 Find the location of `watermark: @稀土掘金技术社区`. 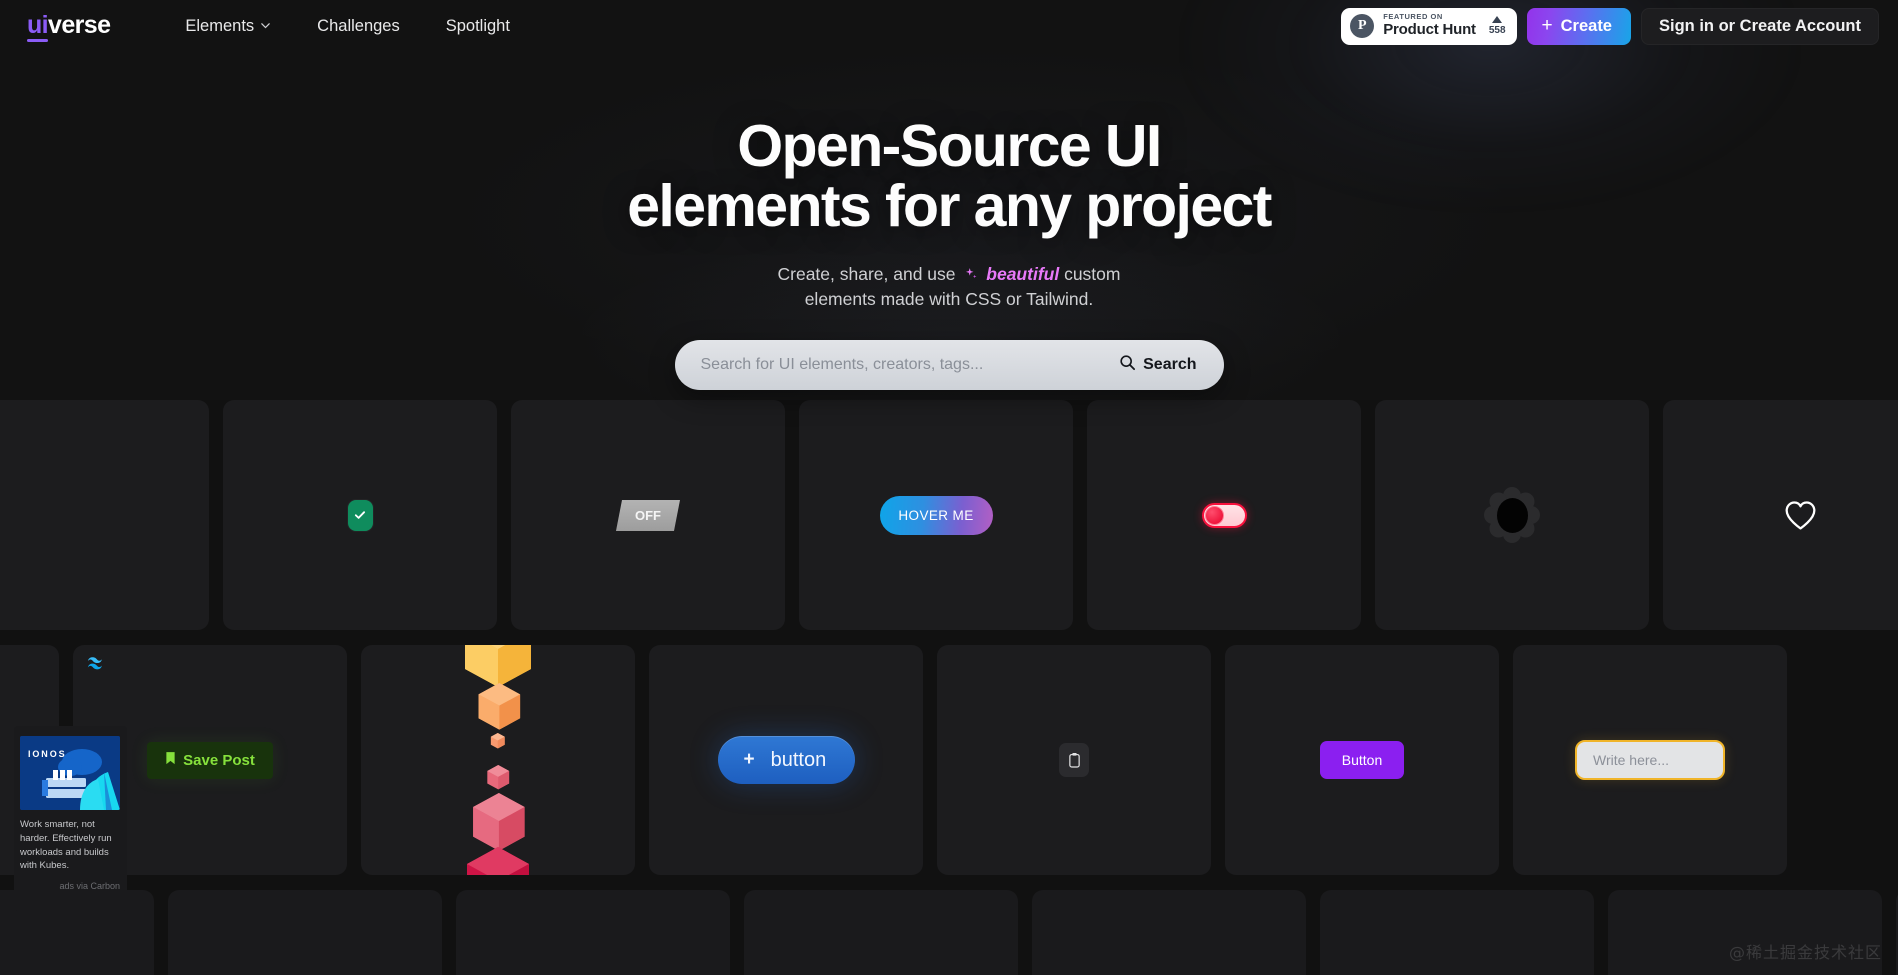

watermark: @稀土掘金技术社区 is located at coordinates (1805, 952).